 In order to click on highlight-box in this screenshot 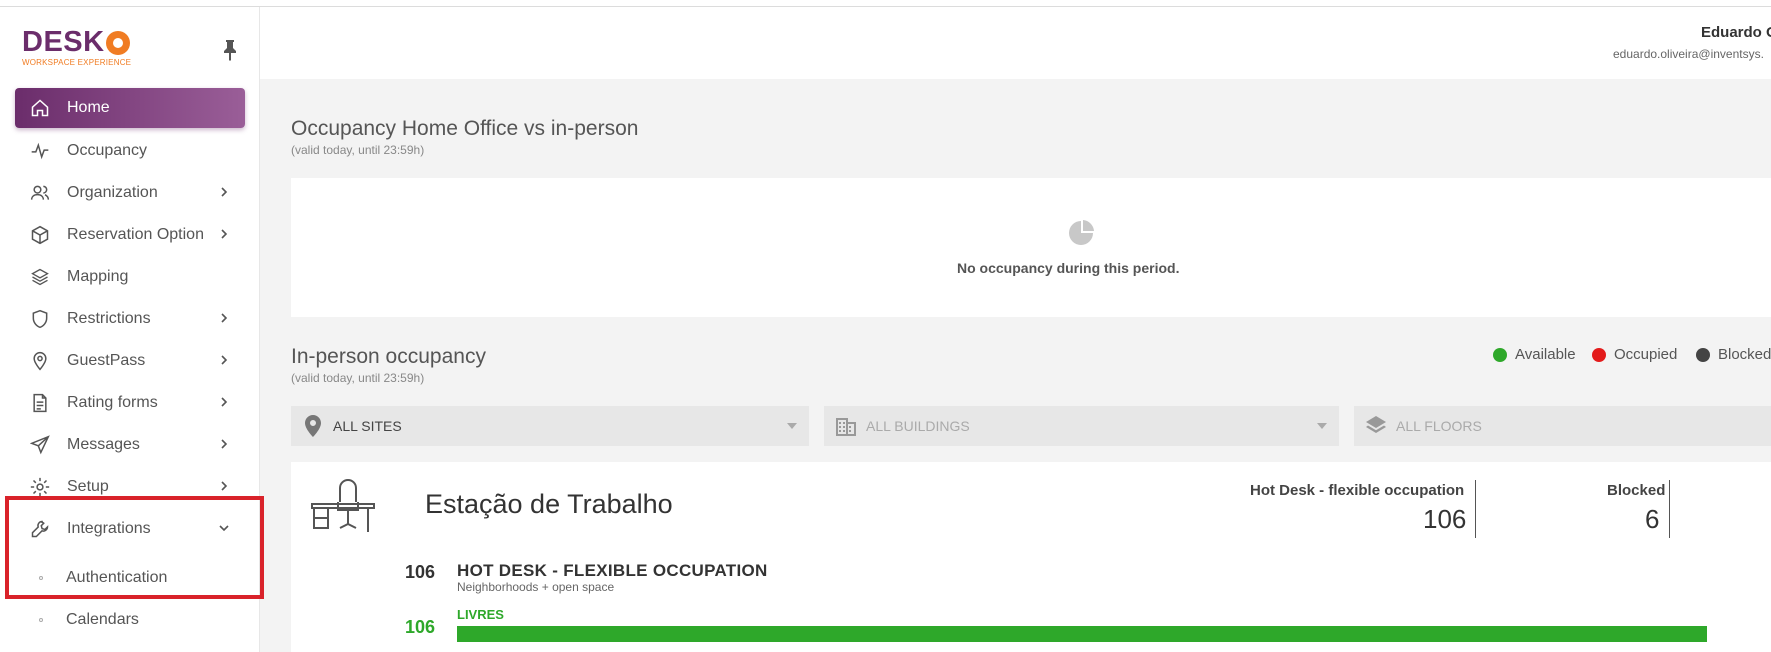, I will do `click(134, 547)`.